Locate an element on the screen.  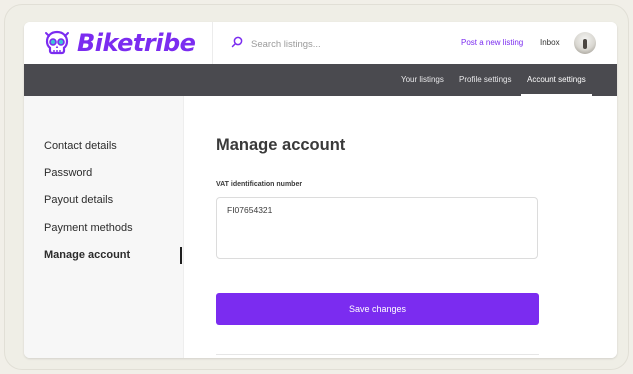
avatar is located at coordinates (585, 43).